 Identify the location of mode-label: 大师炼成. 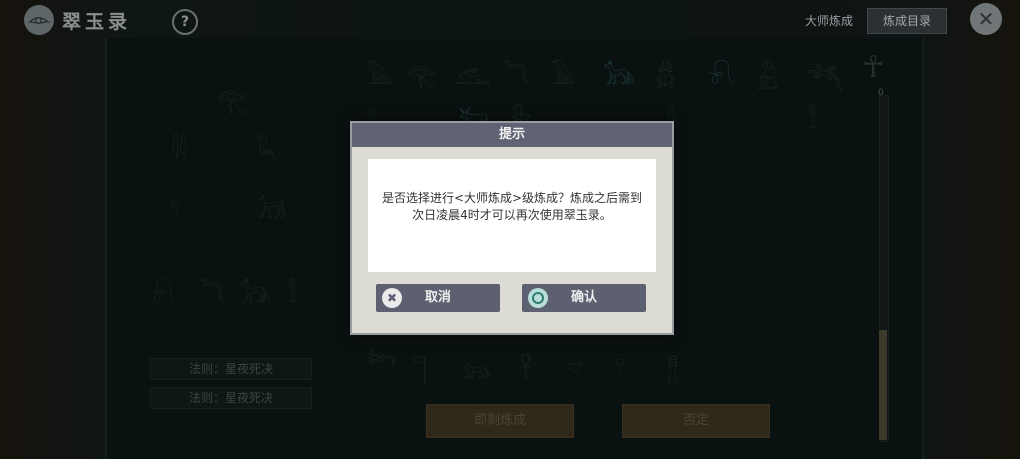
(829, 21).